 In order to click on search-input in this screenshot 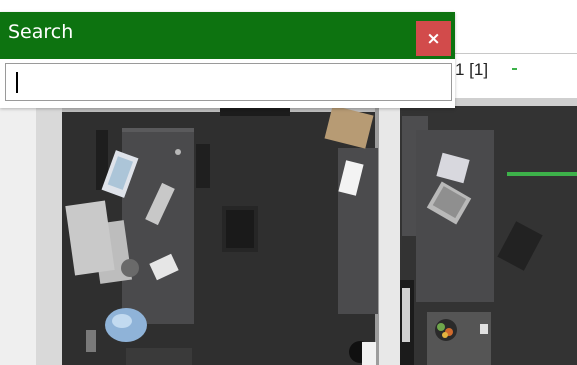, I will do `click(228, 82)`.